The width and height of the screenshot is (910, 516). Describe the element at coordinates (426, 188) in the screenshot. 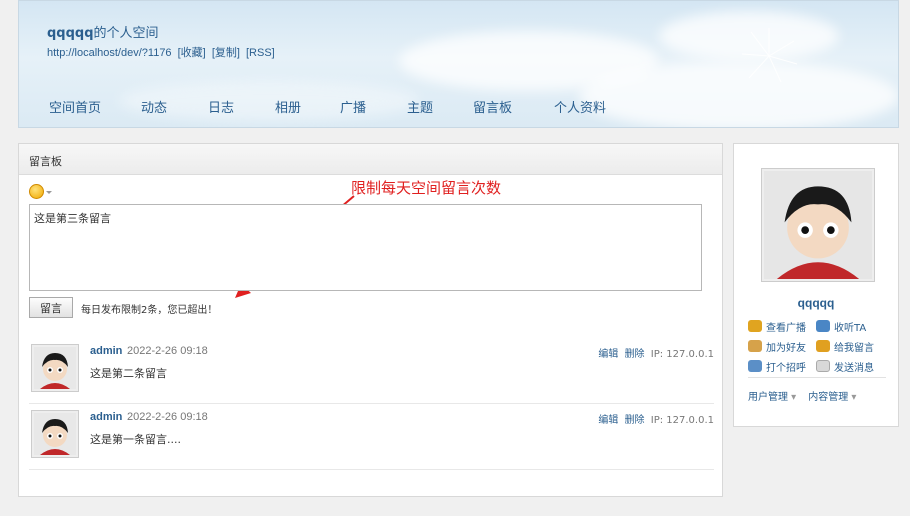

I see `annotation-text: 限制每天空间留言次数` at that location.